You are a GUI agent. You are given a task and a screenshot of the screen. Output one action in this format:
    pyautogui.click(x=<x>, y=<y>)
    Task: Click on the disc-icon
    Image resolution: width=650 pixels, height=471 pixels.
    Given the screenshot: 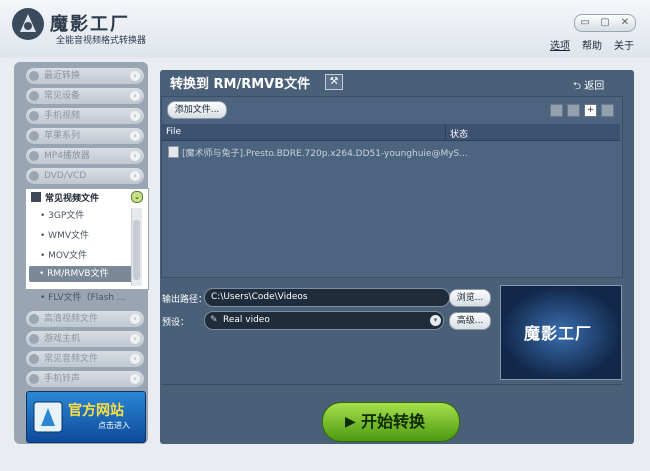 What is the action you would take?
    pyautogui.click(x=34, y=176)
    